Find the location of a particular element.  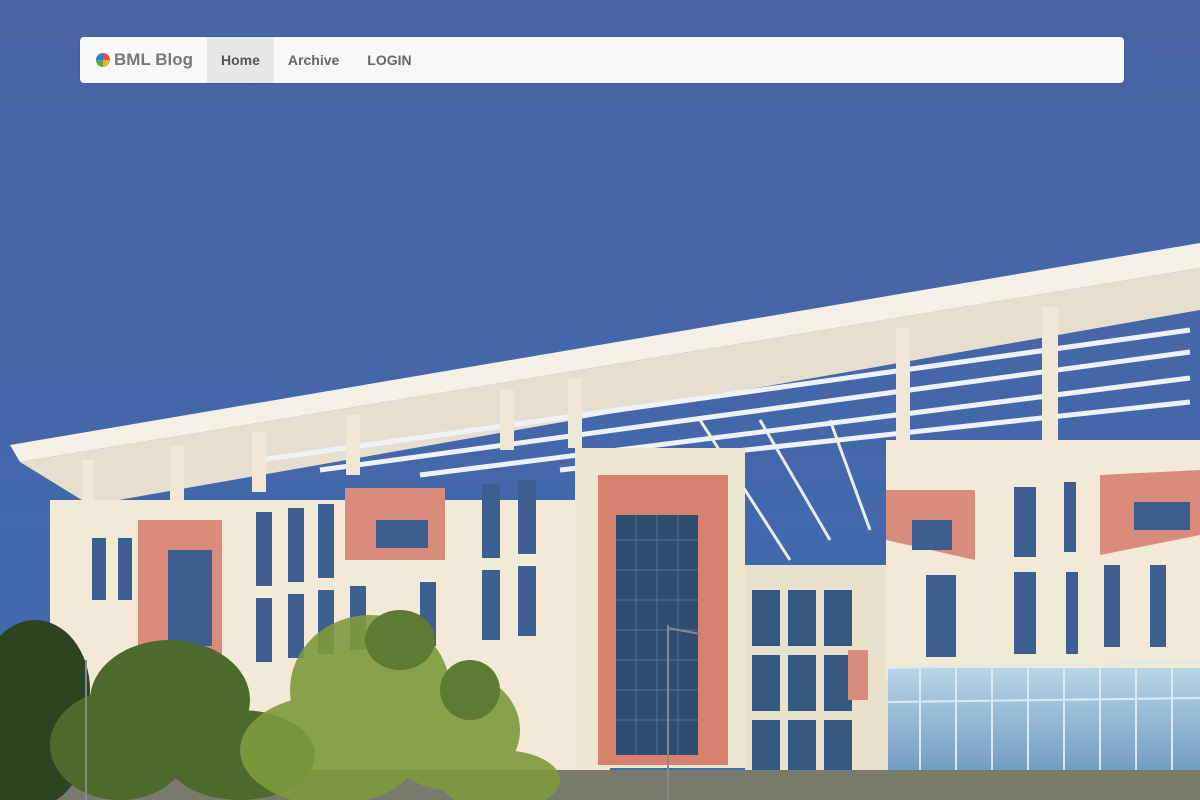

brand-name: BML Blog is located at coordinates (154, 59).